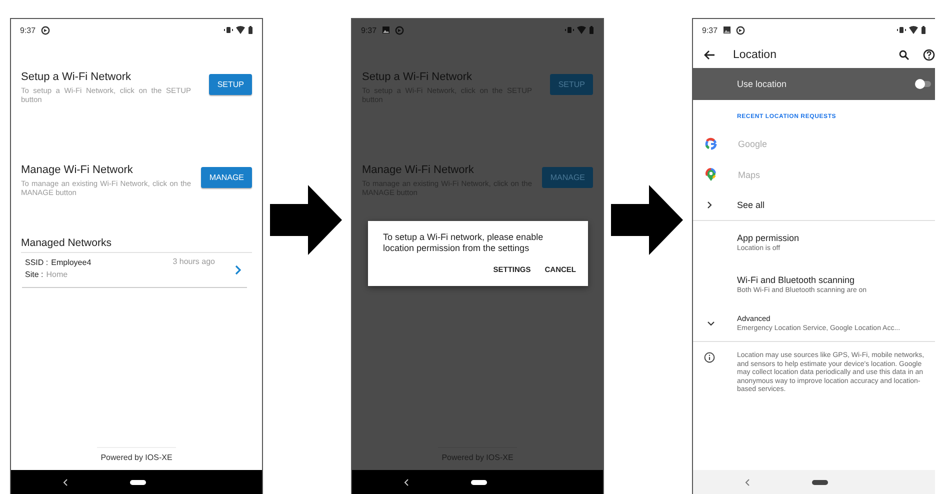 This screenshot has width=941, height=494. I want to click on colored-ring-icon, so click(711, 143).